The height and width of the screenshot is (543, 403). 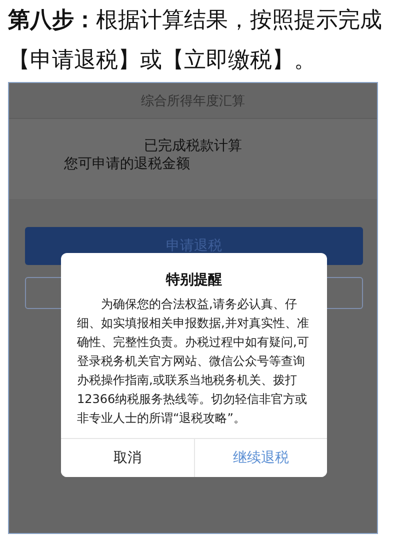 I want to click on dialog-message: 为确保您的合法权益,请务必认真、仔细、如实填报相关申报数据,并对真实性、准确性、完整性负责。办税过程中如有疑问,可登录税务机关官方网站、微信公众号等查询办税操作指南,或联系当地税务机关、拨打12366纳税服务热线等。切勿轻信非官方或非专业人士的所谓“退税攻略”。, so click(x=193, y=361).